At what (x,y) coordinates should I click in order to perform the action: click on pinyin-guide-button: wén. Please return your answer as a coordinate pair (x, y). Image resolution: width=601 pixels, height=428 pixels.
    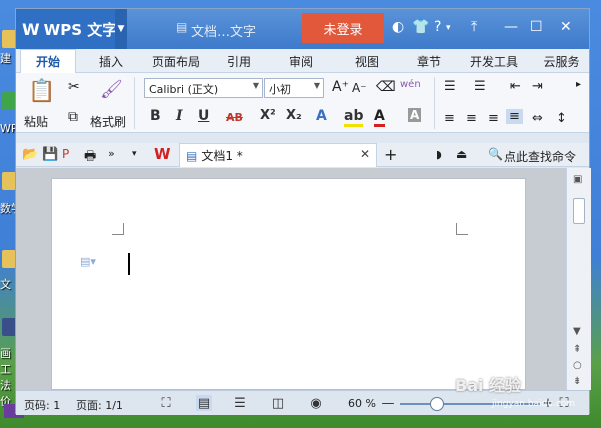
    Looking at the image, I should click on (410, 84).